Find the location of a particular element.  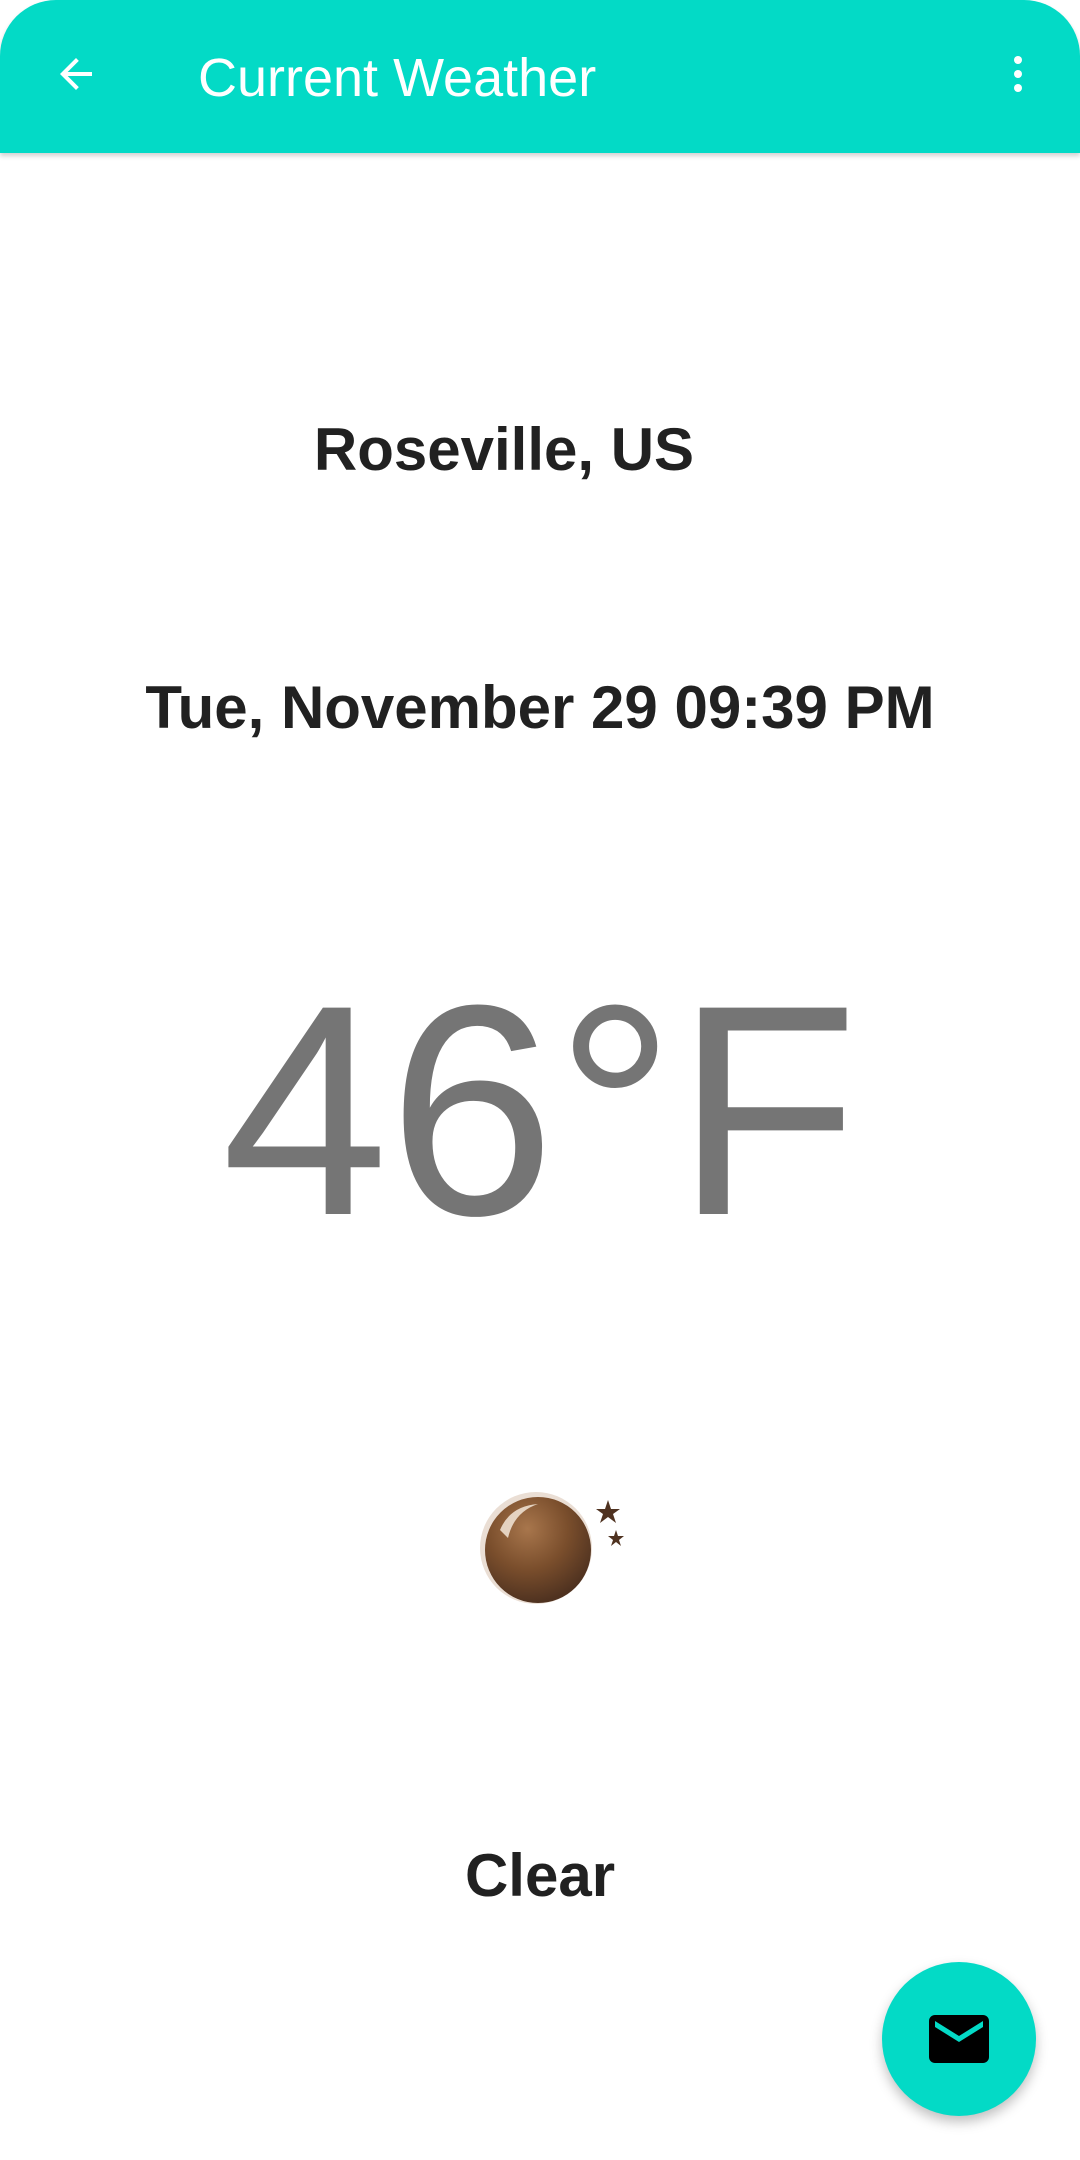

temperature-value: 46°F is located at coordinates (540, 1110).